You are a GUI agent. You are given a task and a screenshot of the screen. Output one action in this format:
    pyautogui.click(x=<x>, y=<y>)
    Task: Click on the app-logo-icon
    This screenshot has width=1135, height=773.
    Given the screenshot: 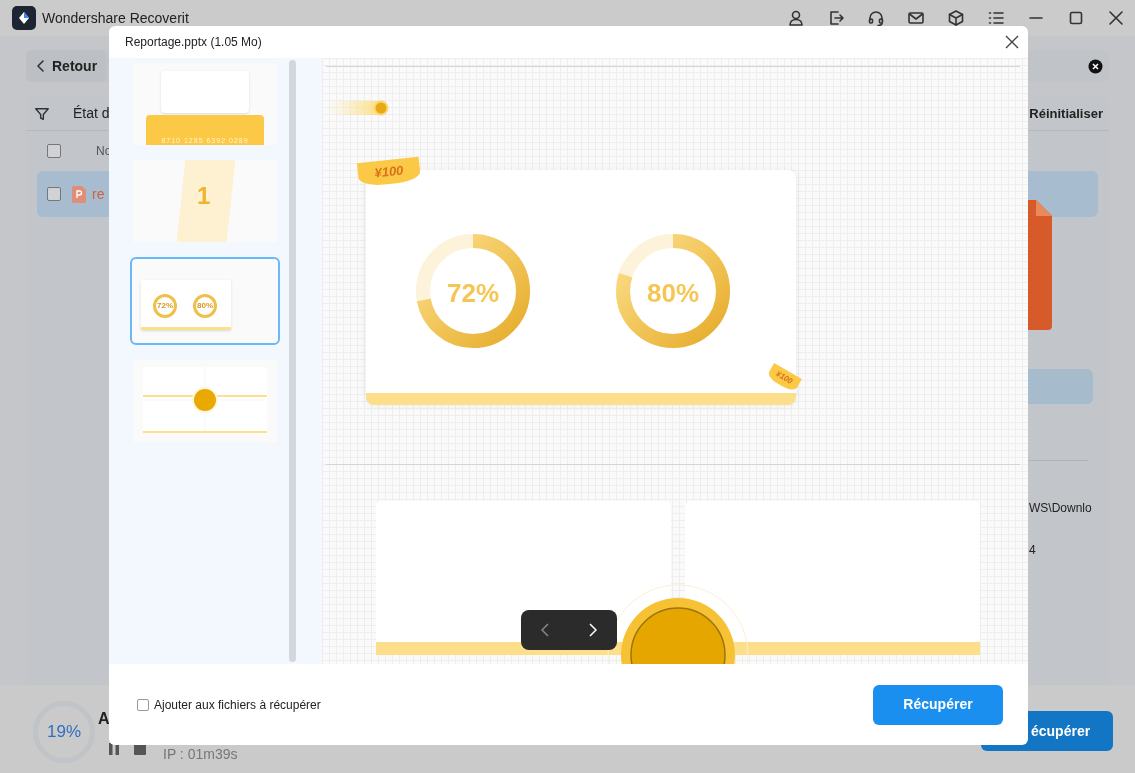 What is the action you would take?
    pyautogui.click(x=24, y=18)
    